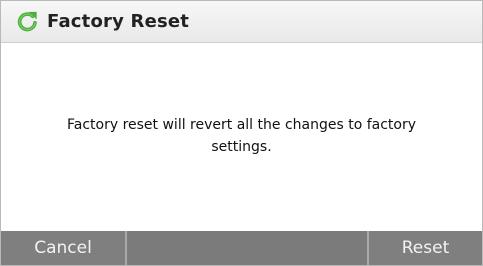 The image size is (483, 266). What do you see at coordinates (424, 248) in the screenshot?
I see `reset-button: Reset` at bounding box center [424, 248].